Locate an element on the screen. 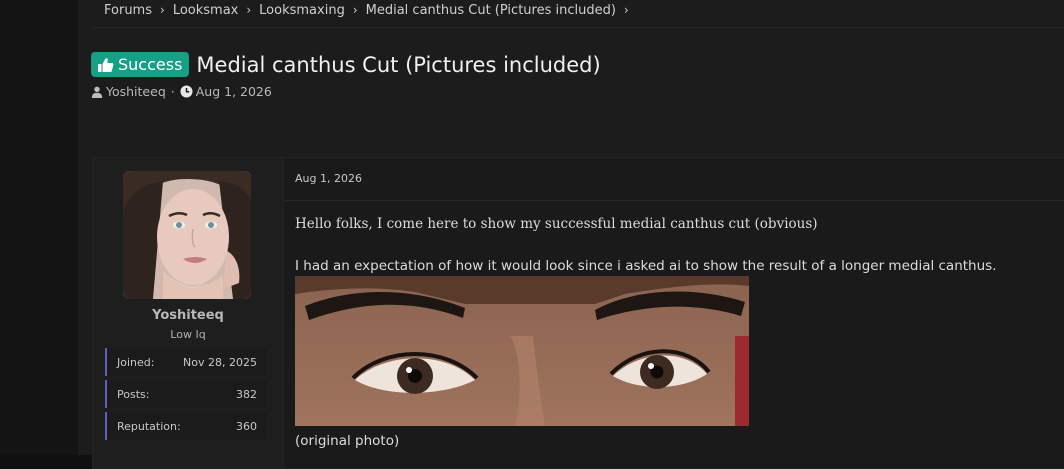 The width and height of the screenshot is (1064, 469). avatar is located at coordinates (187, 235).